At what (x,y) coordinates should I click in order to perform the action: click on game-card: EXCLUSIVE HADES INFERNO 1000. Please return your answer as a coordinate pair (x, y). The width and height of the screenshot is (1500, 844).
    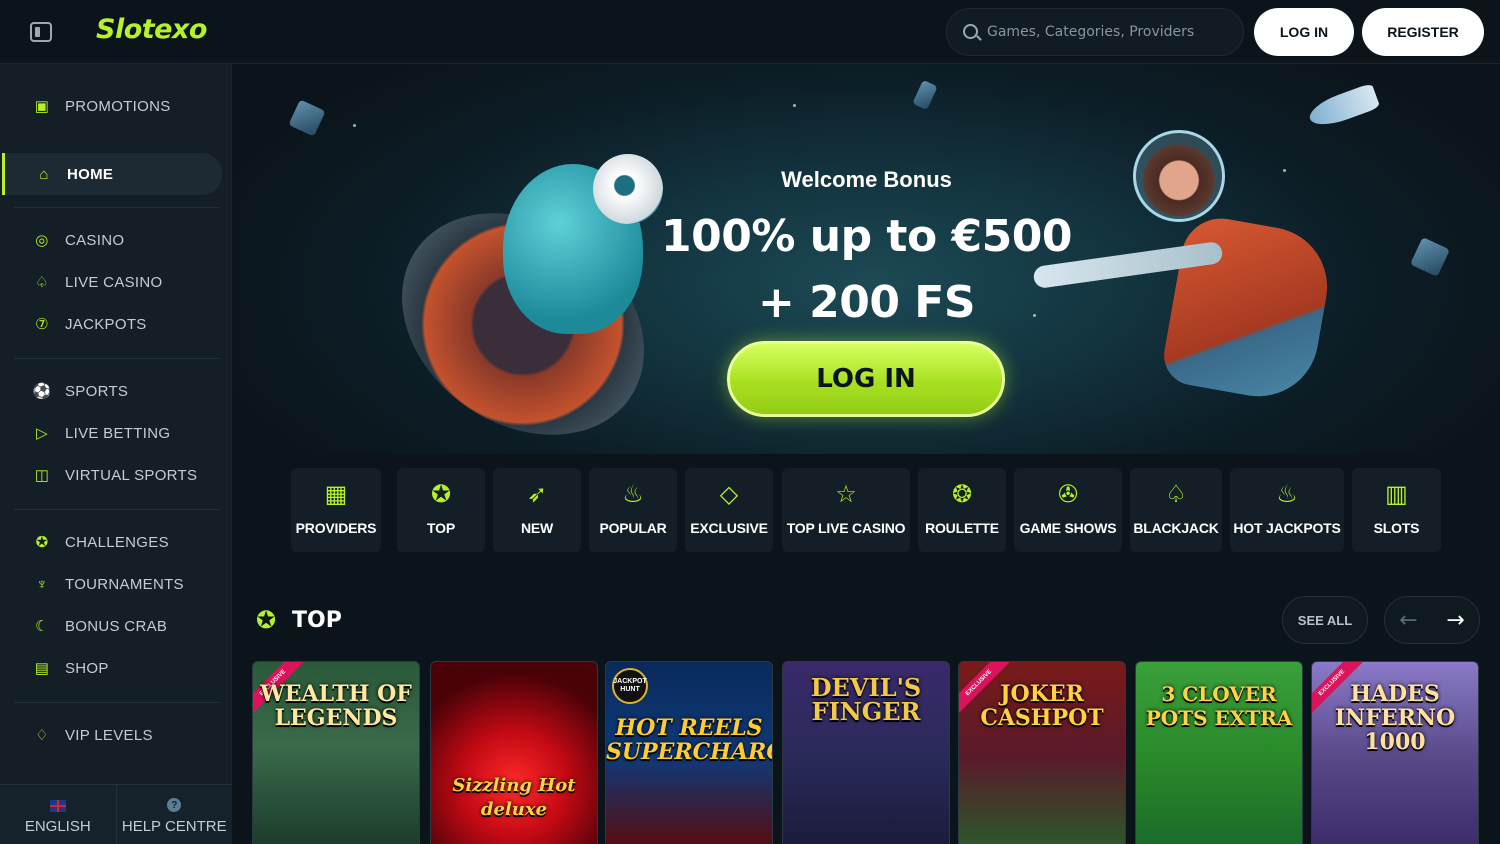
    Looking at the image, I should click on (1395, 752).